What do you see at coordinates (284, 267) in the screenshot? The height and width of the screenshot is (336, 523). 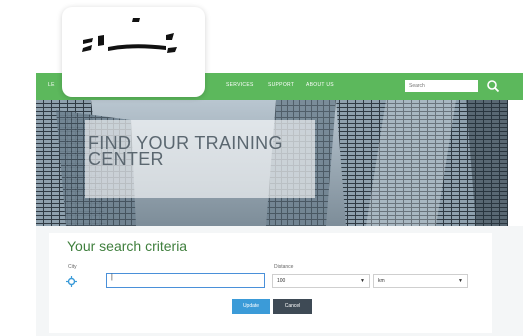 I see `distance-label: Distance` at bounding box center [284, 267].